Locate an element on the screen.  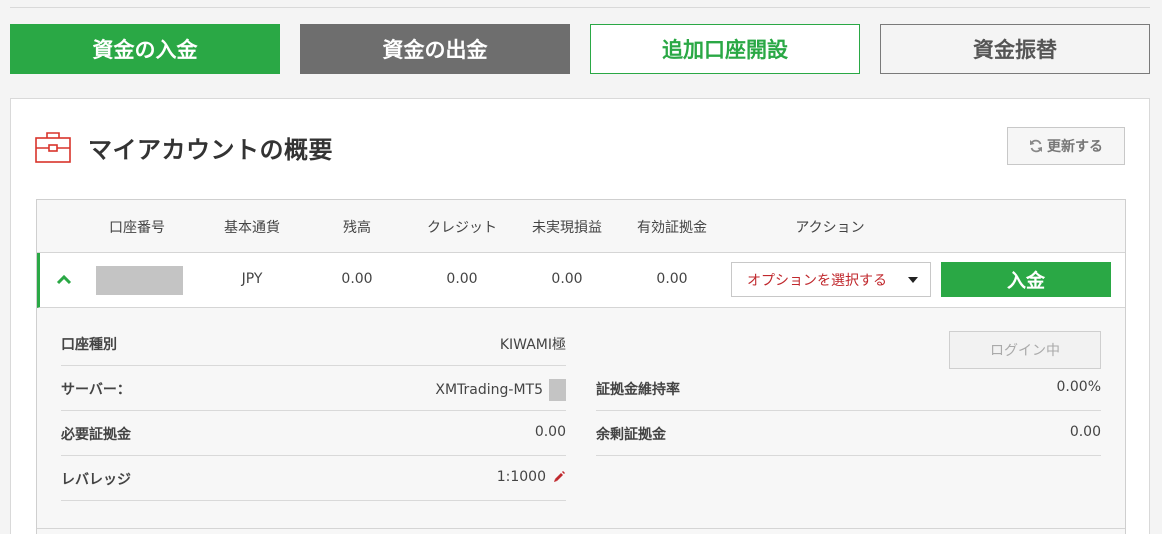
server-value: XMTrading-MT5 is located at coordinates (489, 390).